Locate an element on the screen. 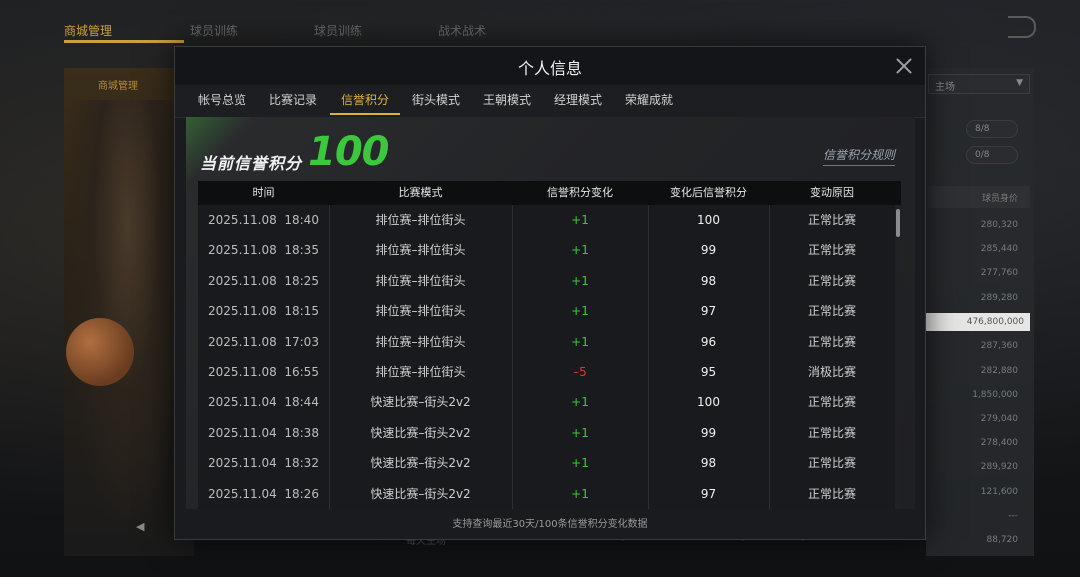  column-header-change: 信誉积分变化 is located at coordinates (580, 192).